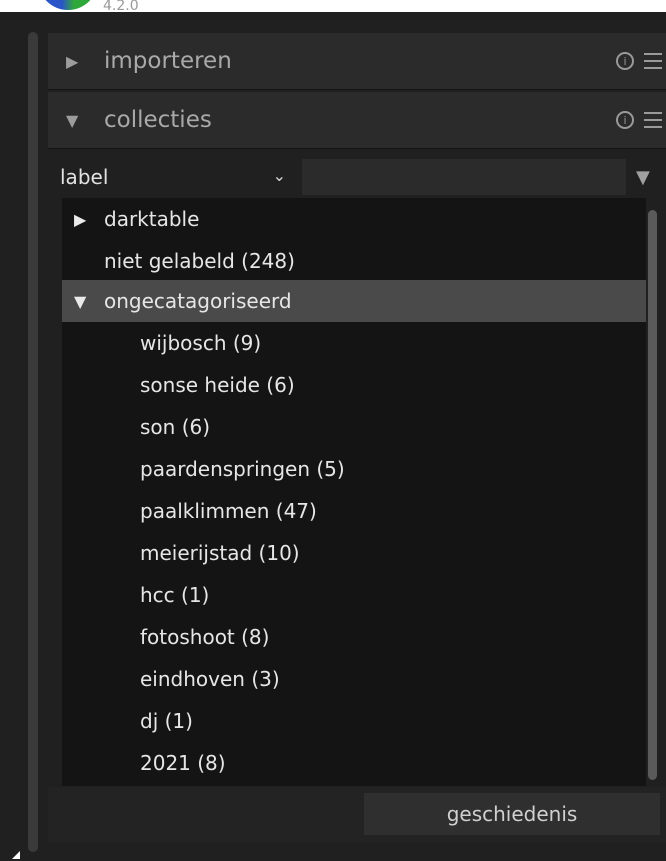 The height and width of the screenshot is (861, 666). What do you see at coordinates (199, 261) in the screenshot?
I see `tree-item-label: niet gelabeld (248)` at bounding box center [199, 261].